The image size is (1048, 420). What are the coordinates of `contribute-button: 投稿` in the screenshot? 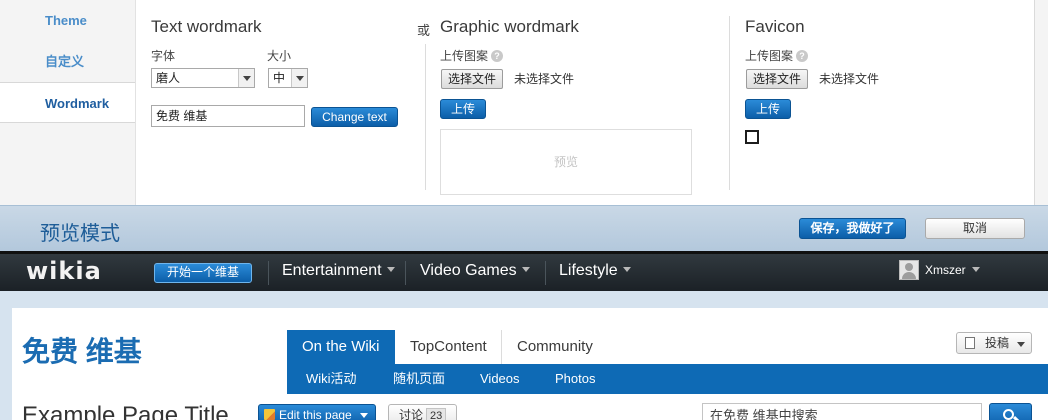 It's located at (994, 343).